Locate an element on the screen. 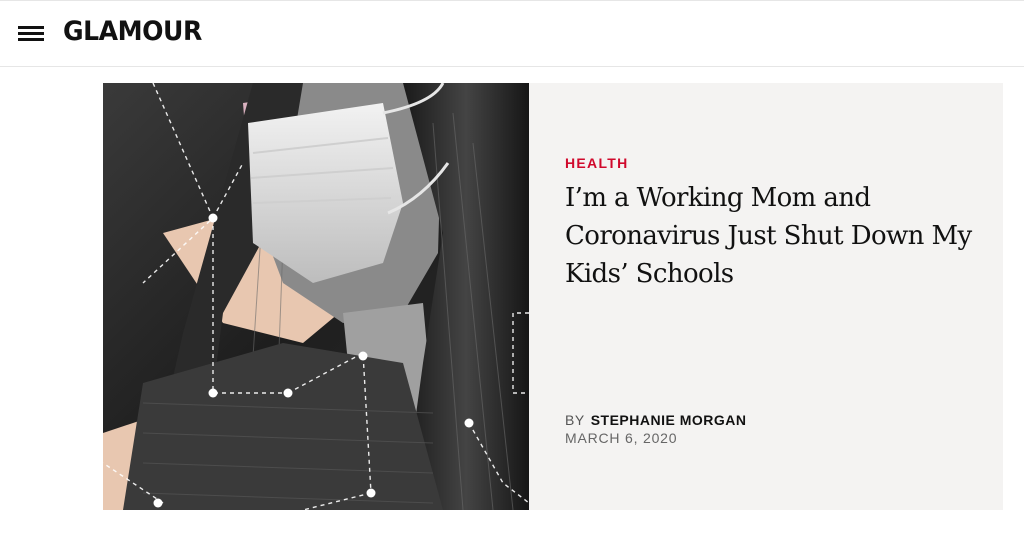 The image size is (1024, 535). site-header: GLAMOUR is located at coordinates (512, 33).